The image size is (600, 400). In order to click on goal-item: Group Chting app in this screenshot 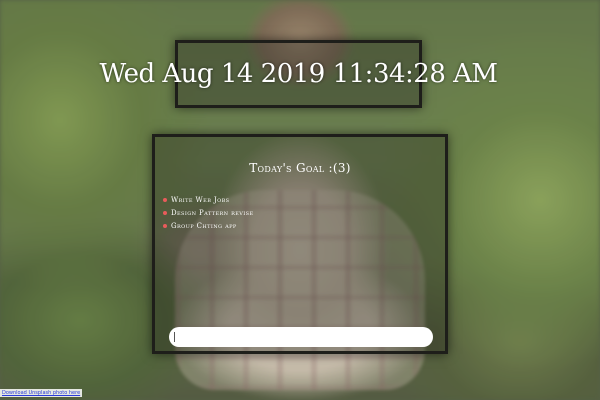, I will do `click(208, 225)`.